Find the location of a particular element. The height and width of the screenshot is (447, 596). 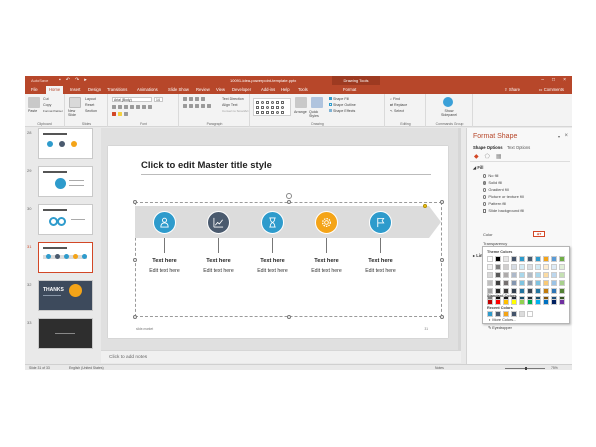

comments-button: ▭ Comments is located at coordinates (551, 89).